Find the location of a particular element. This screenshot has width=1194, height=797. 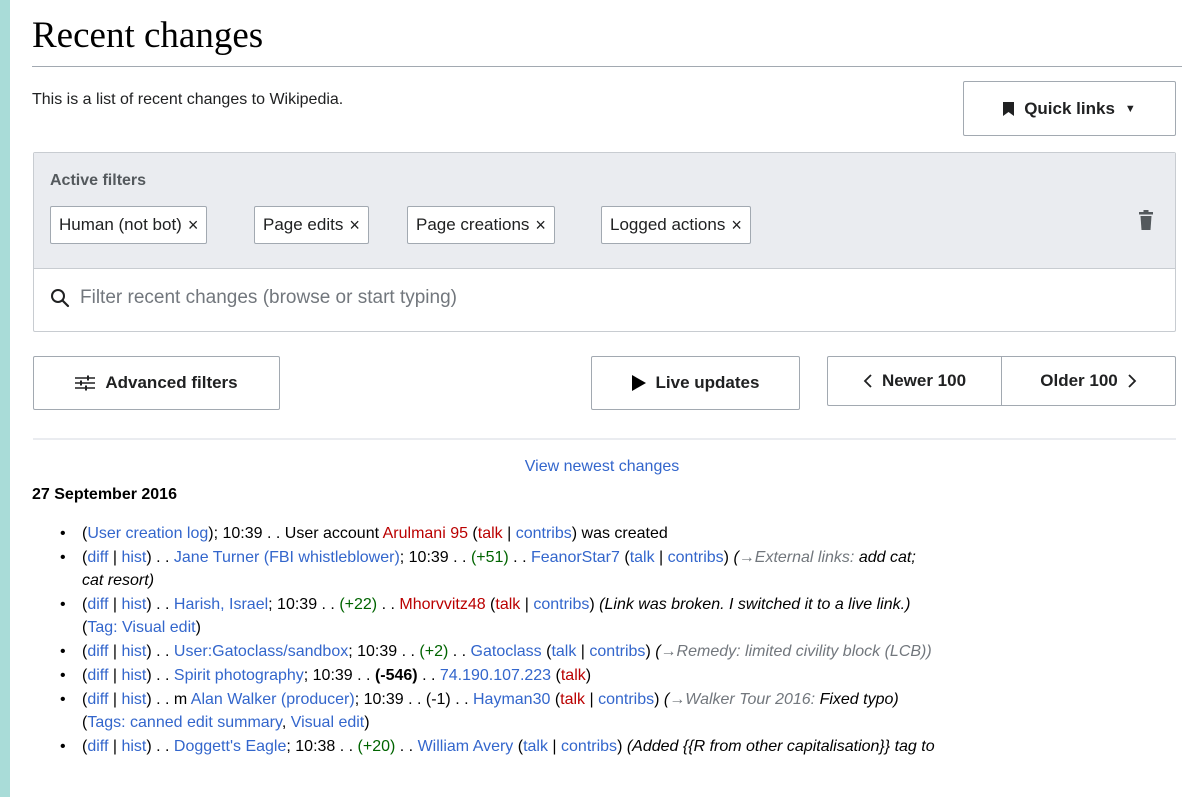

user-link: Mhorvvitz48 is located at coordinates (442, 604).